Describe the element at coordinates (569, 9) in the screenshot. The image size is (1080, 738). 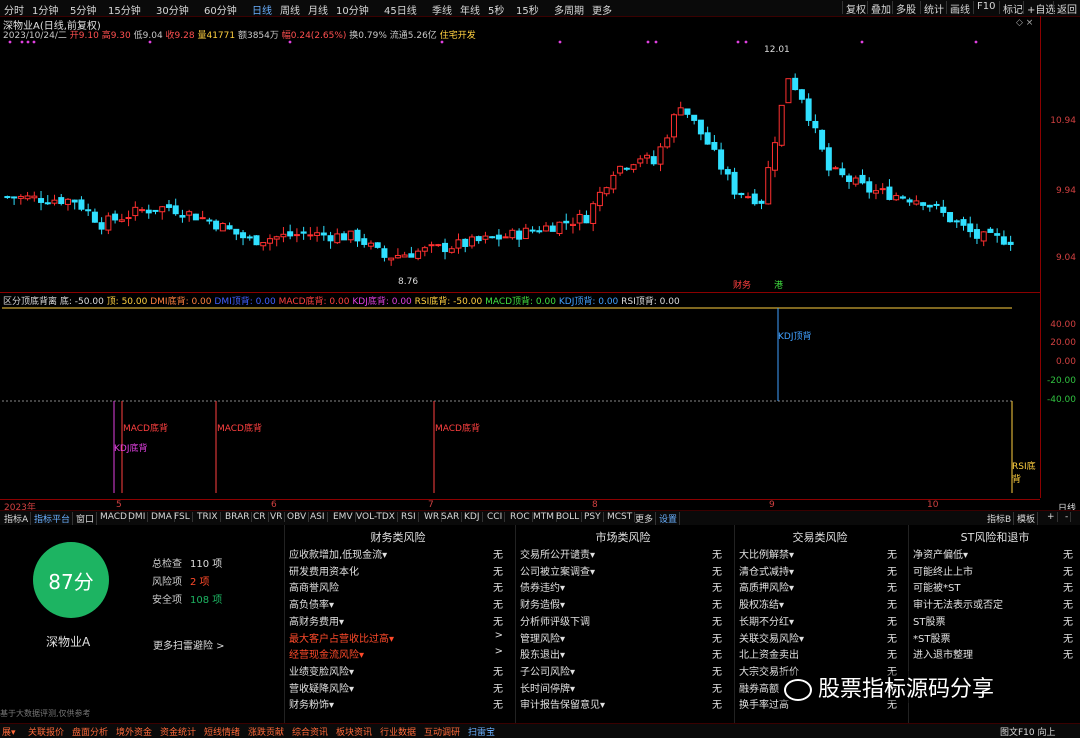
I see `timeframe-15: 多周期` at that location.